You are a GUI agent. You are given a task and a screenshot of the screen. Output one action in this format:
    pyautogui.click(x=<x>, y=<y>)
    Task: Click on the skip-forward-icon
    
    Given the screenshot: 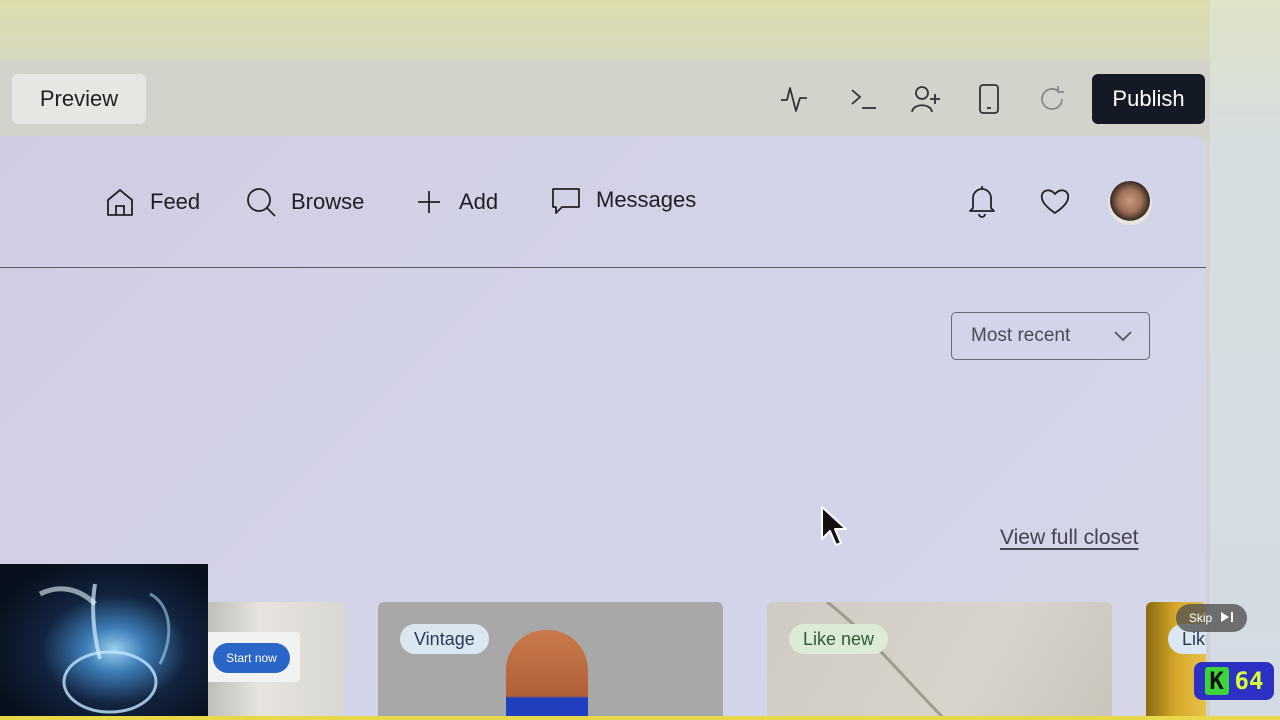 What is the action you would take?
    pyautogui.click(x=1227, y=618)
    